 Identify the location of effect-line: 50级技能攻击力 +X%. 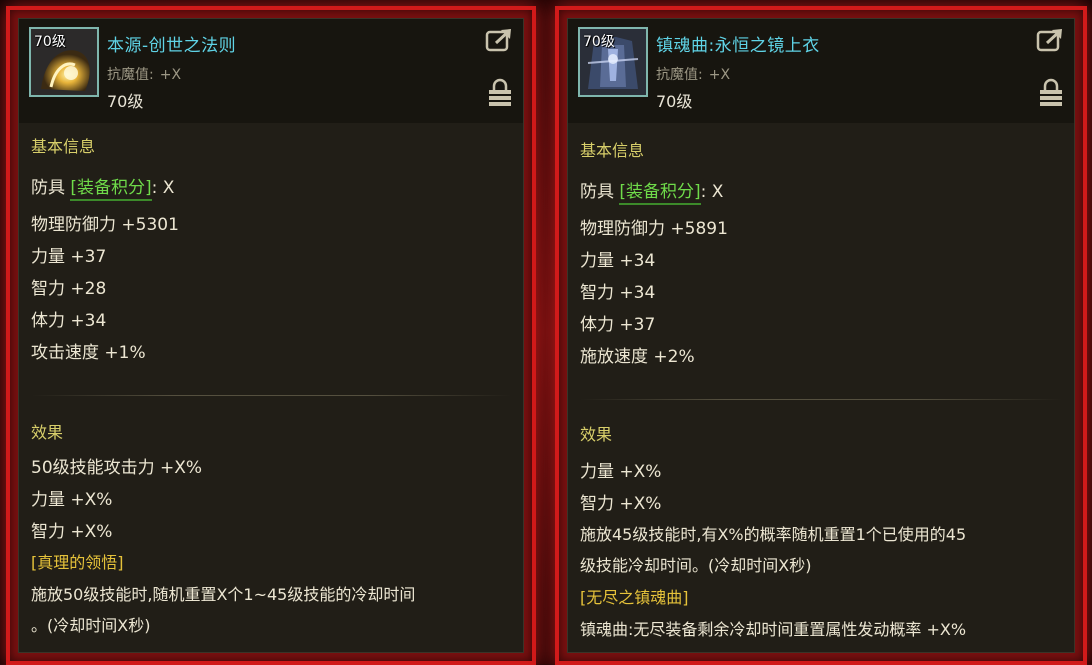
(117, 468).